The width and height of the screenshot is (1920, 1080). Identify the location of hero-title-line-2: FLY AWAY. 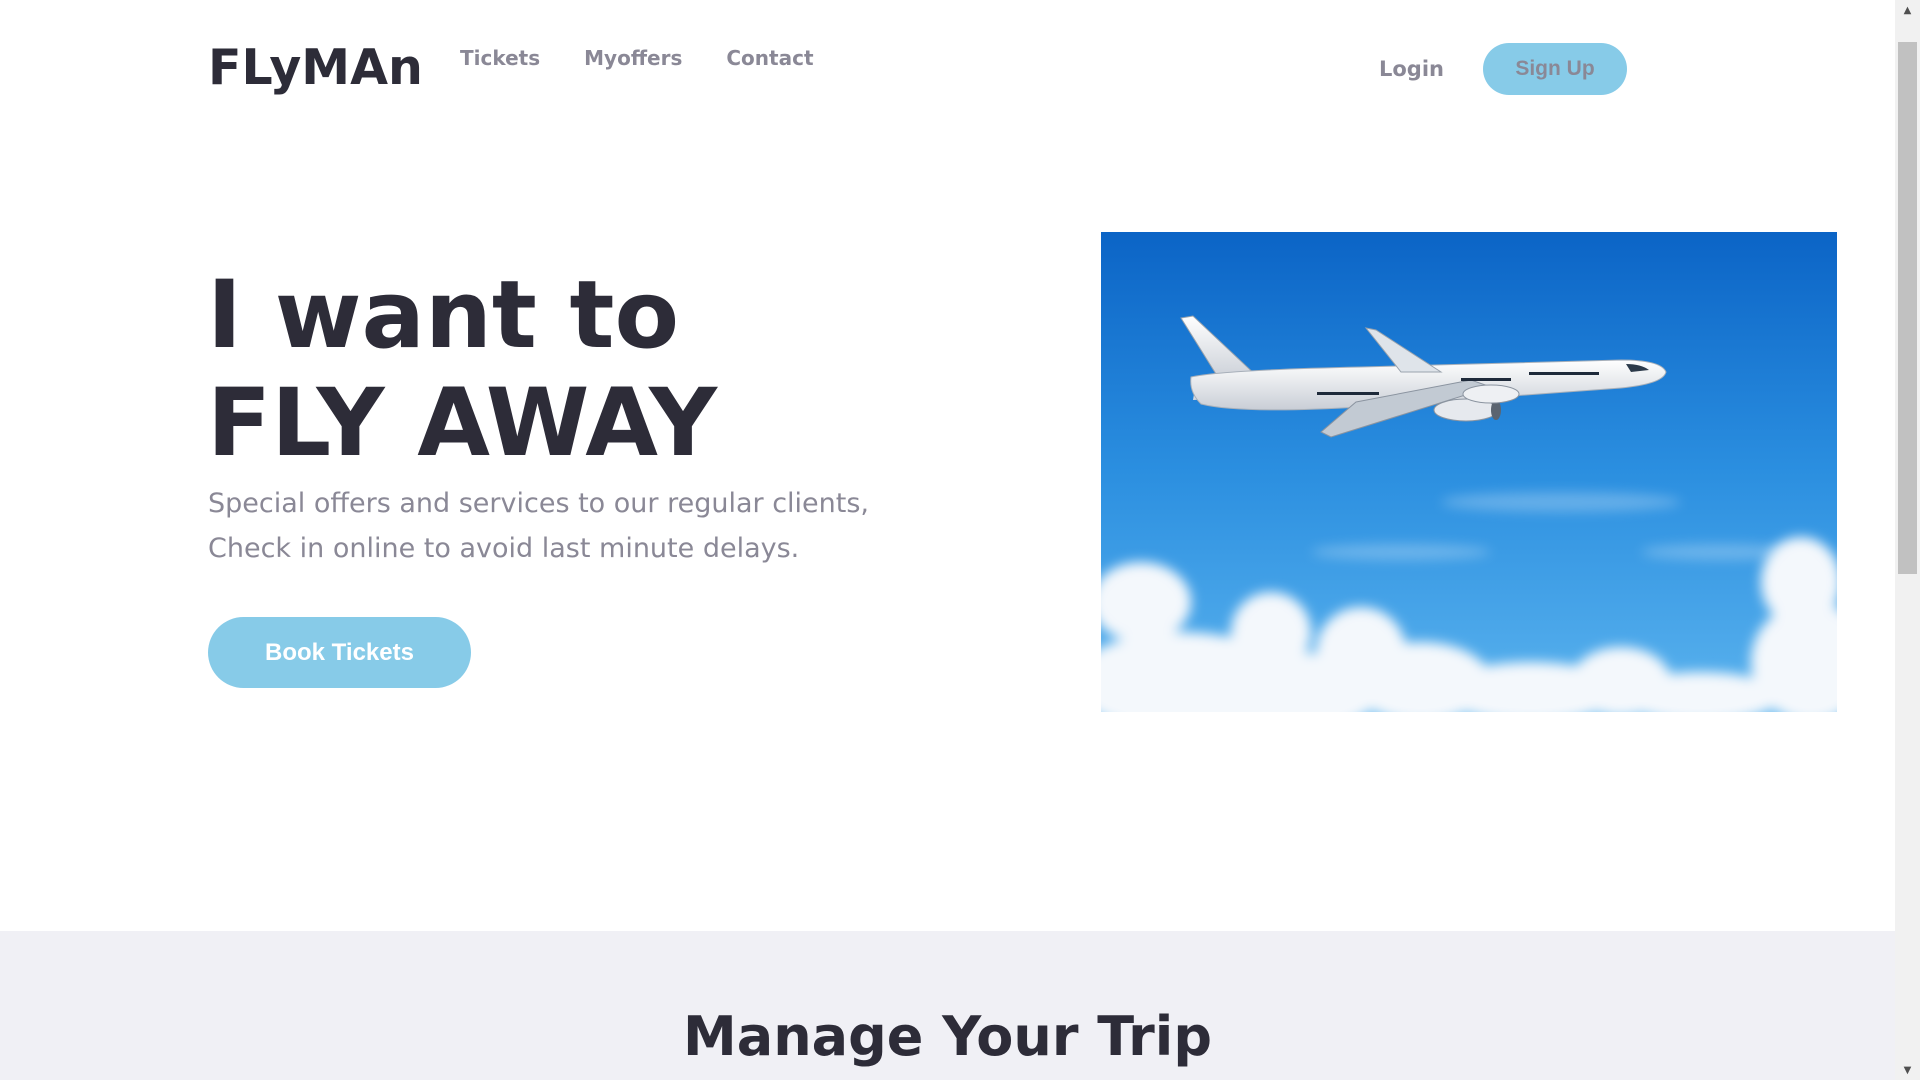
(462, 423).